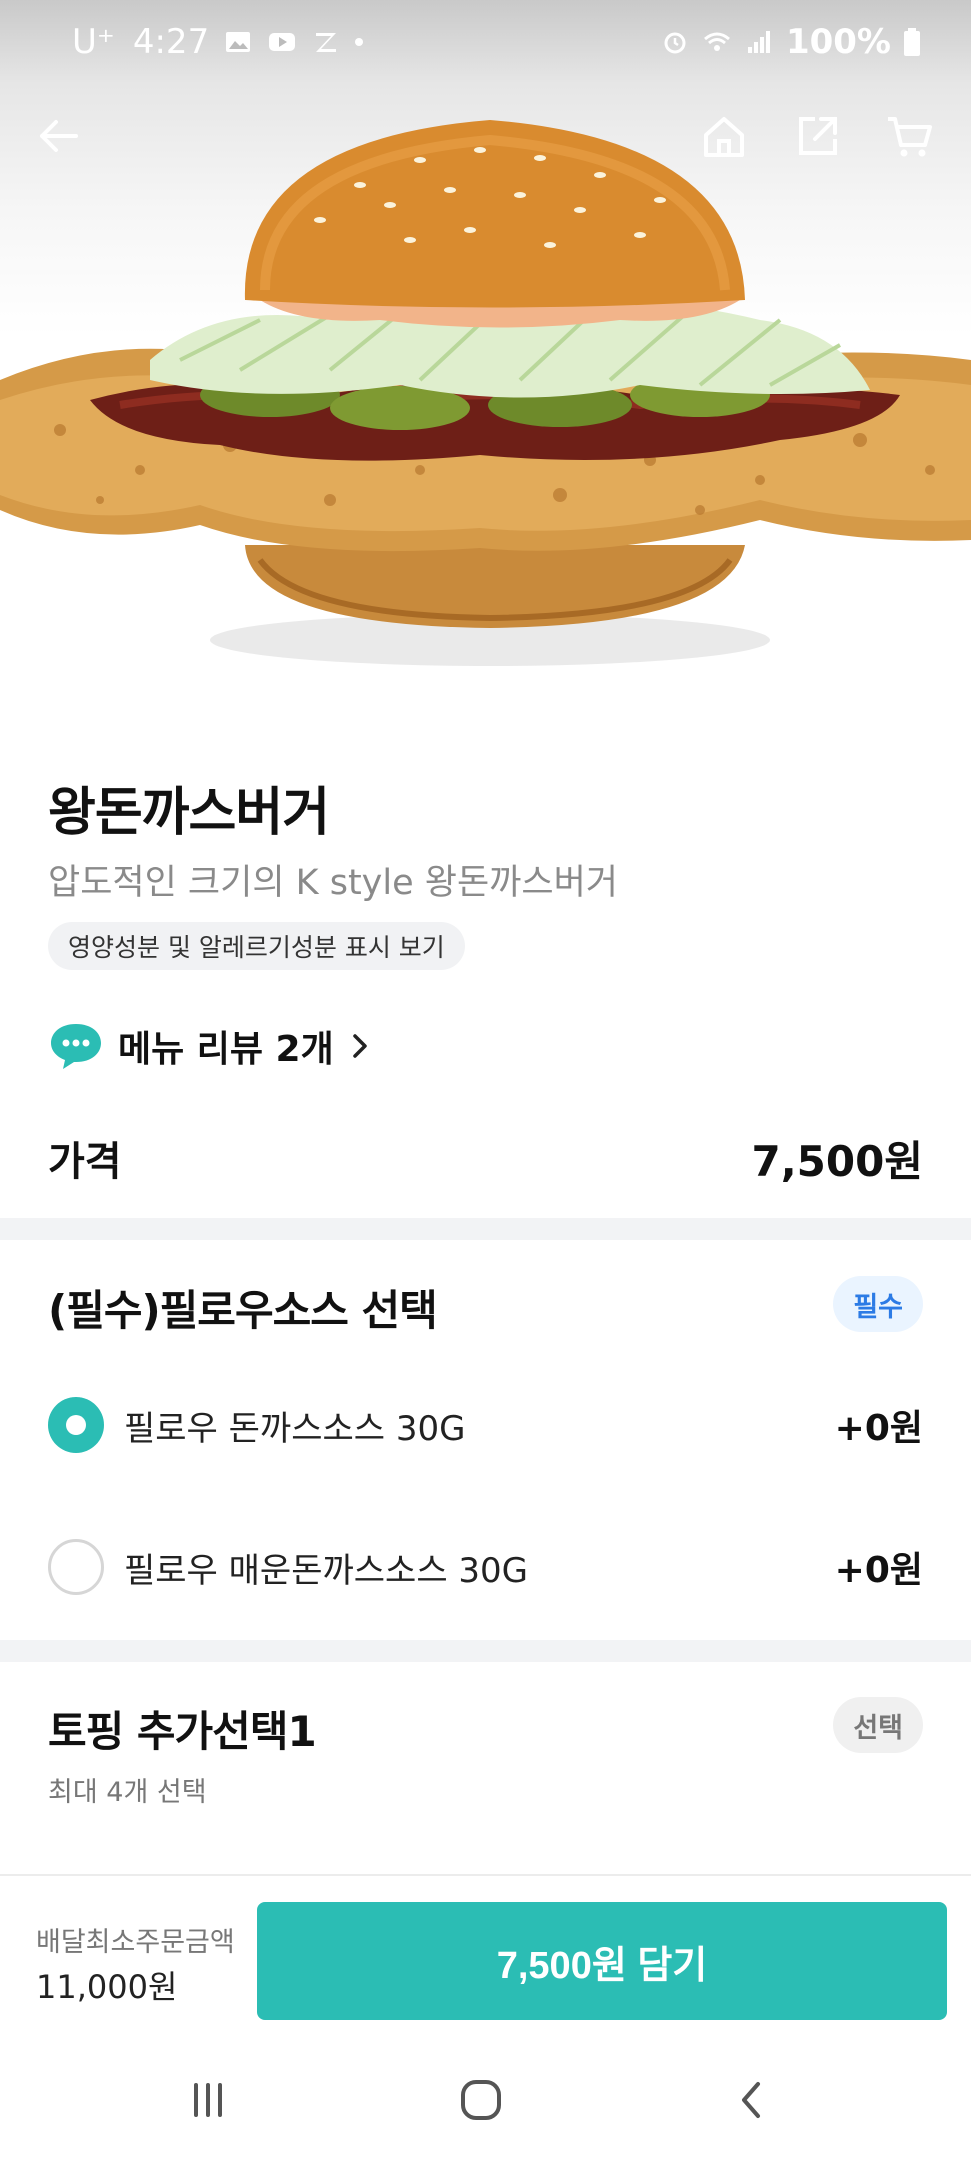 This screenshot has width=971, height=2157. What do you see at coordinates (359, 1046) in the screenshot?
I see `chevron-right-icon` at bounding box center [359, 1046].